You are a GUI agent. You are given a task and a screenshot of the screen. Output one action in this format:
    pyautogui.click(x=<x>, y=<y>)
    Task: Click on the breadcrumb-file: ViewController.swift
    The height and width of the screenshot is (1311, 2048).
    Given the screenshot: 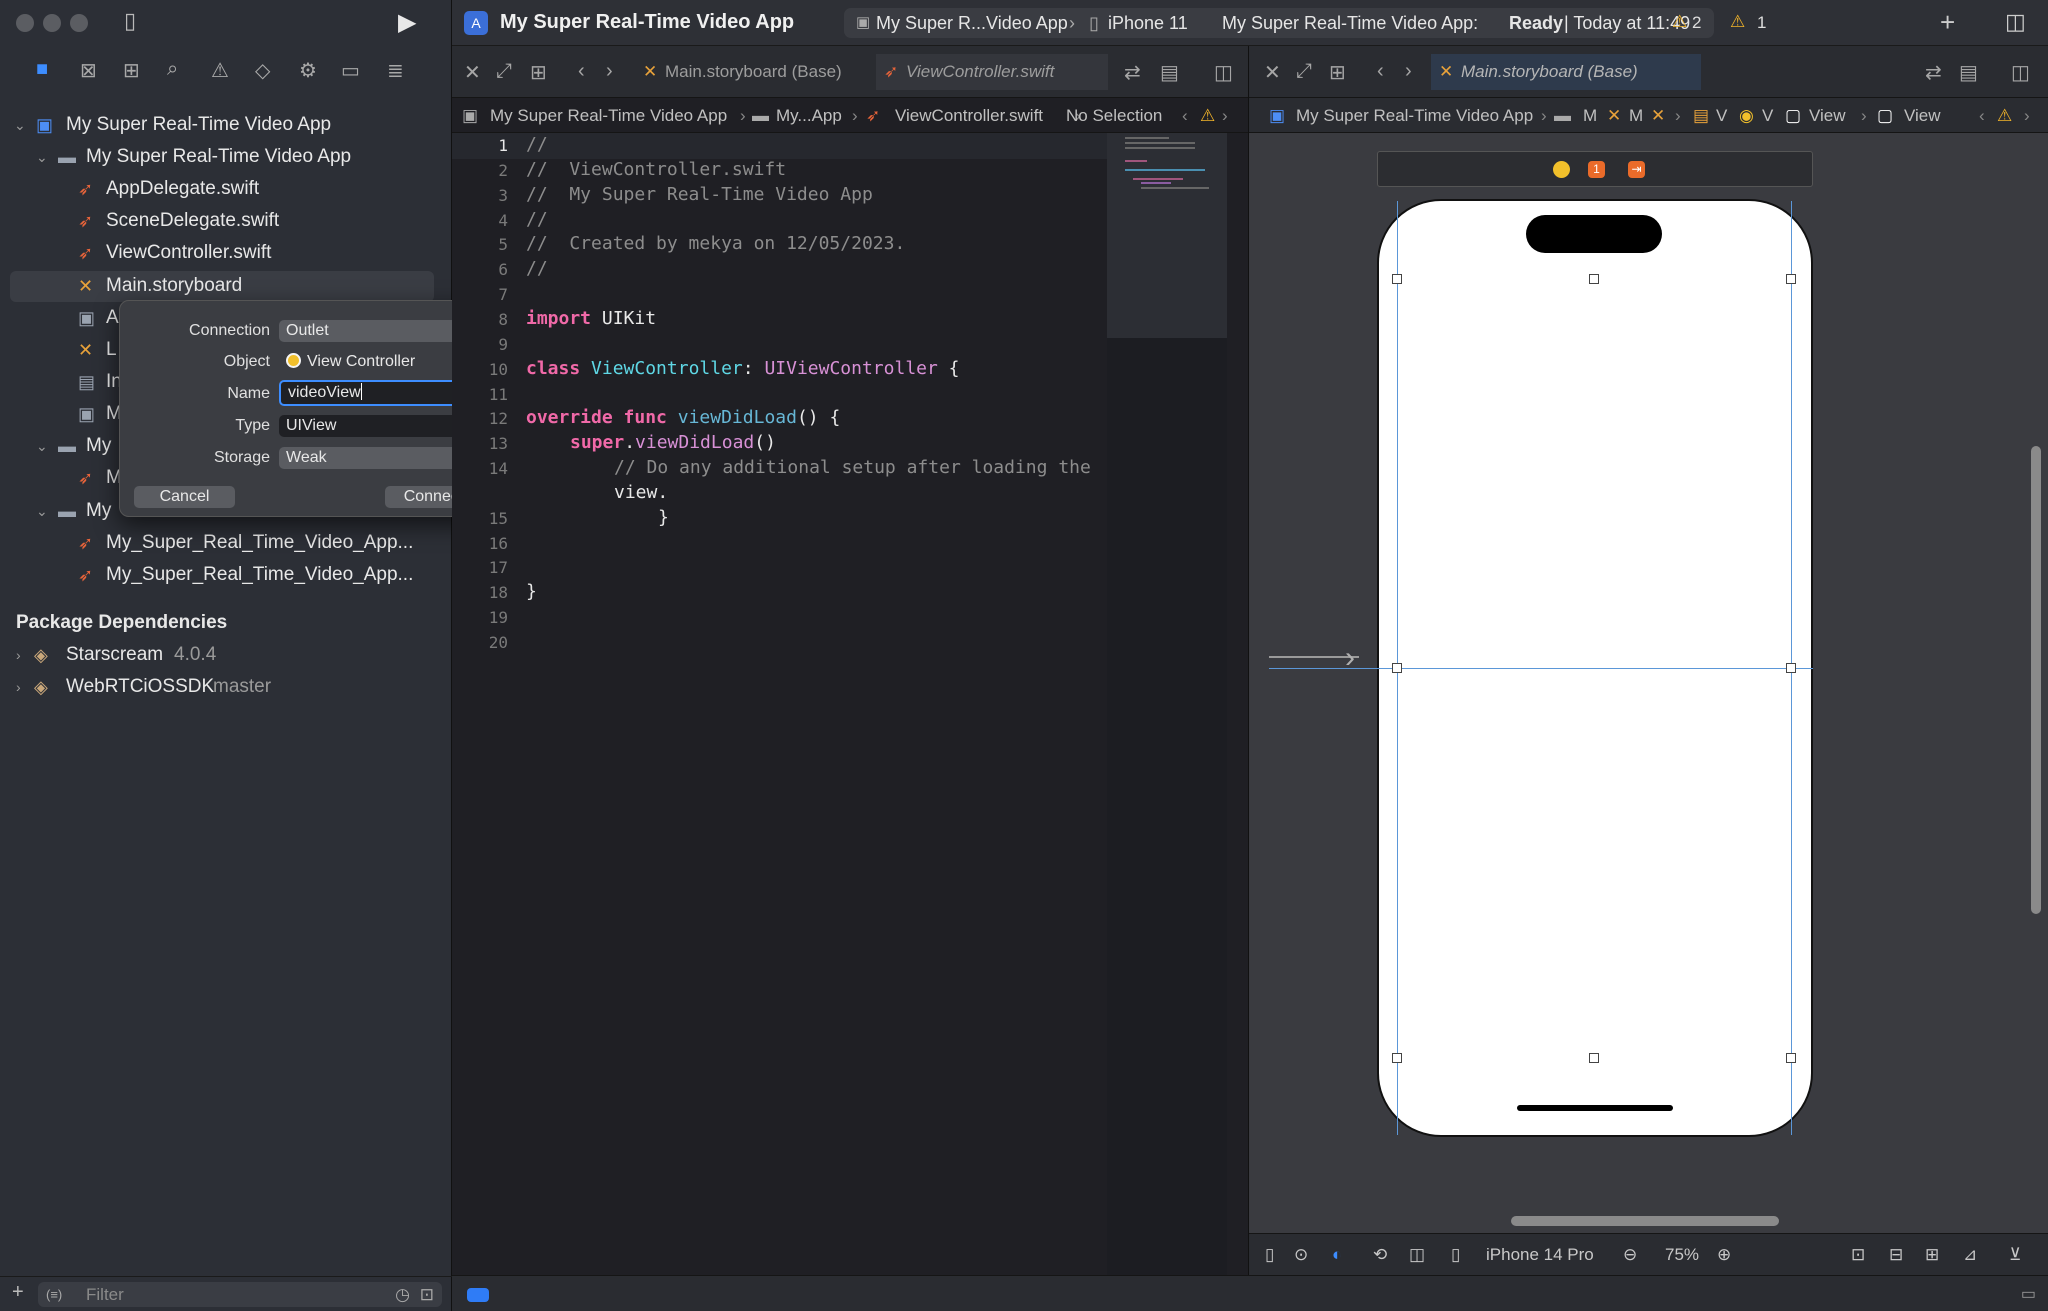 What is the action you would take?
    pyautogui.click(x=969, y=115)
    